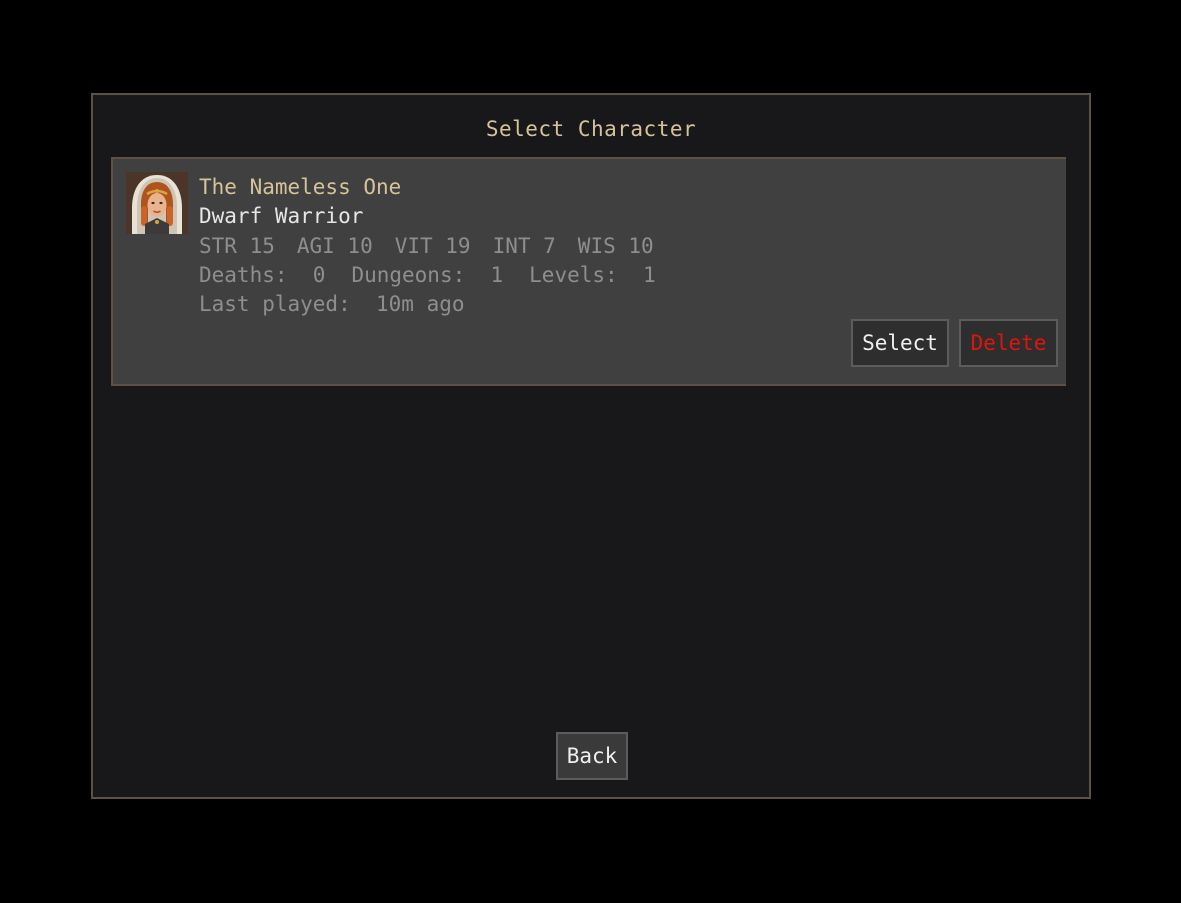 The image size is (1181, 903). Describe the element at coordinates (615, 246) in the screenshot. I see `stat-wis: WIS 10` at that location.